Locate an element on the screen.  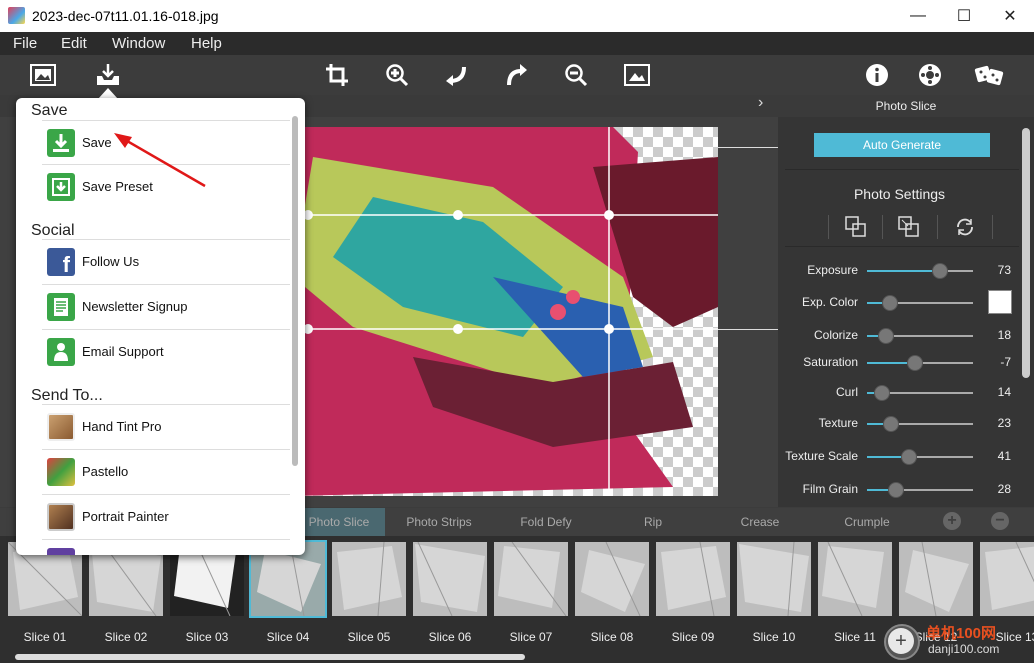
flip-vertical-icon is located at coordinates (909, 227).